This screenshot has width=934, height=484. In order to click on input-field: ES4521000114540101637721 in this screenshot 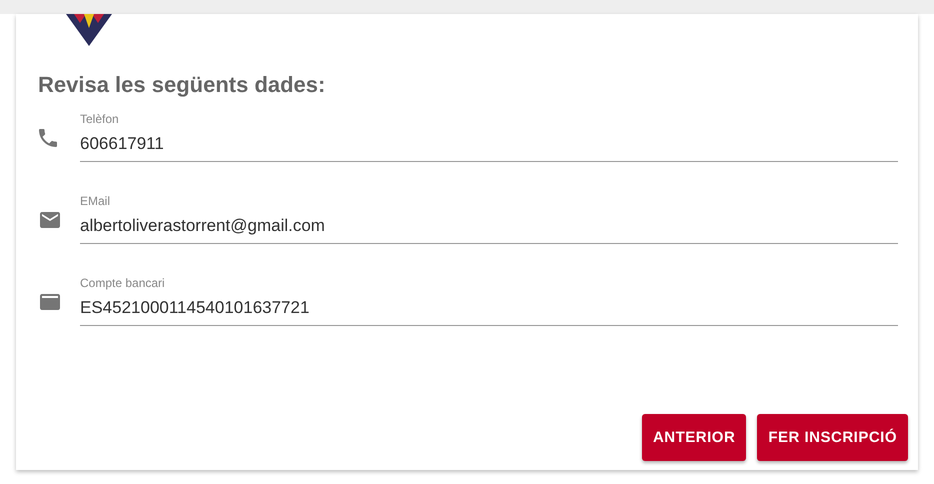, I will do `click(489, 308)`.